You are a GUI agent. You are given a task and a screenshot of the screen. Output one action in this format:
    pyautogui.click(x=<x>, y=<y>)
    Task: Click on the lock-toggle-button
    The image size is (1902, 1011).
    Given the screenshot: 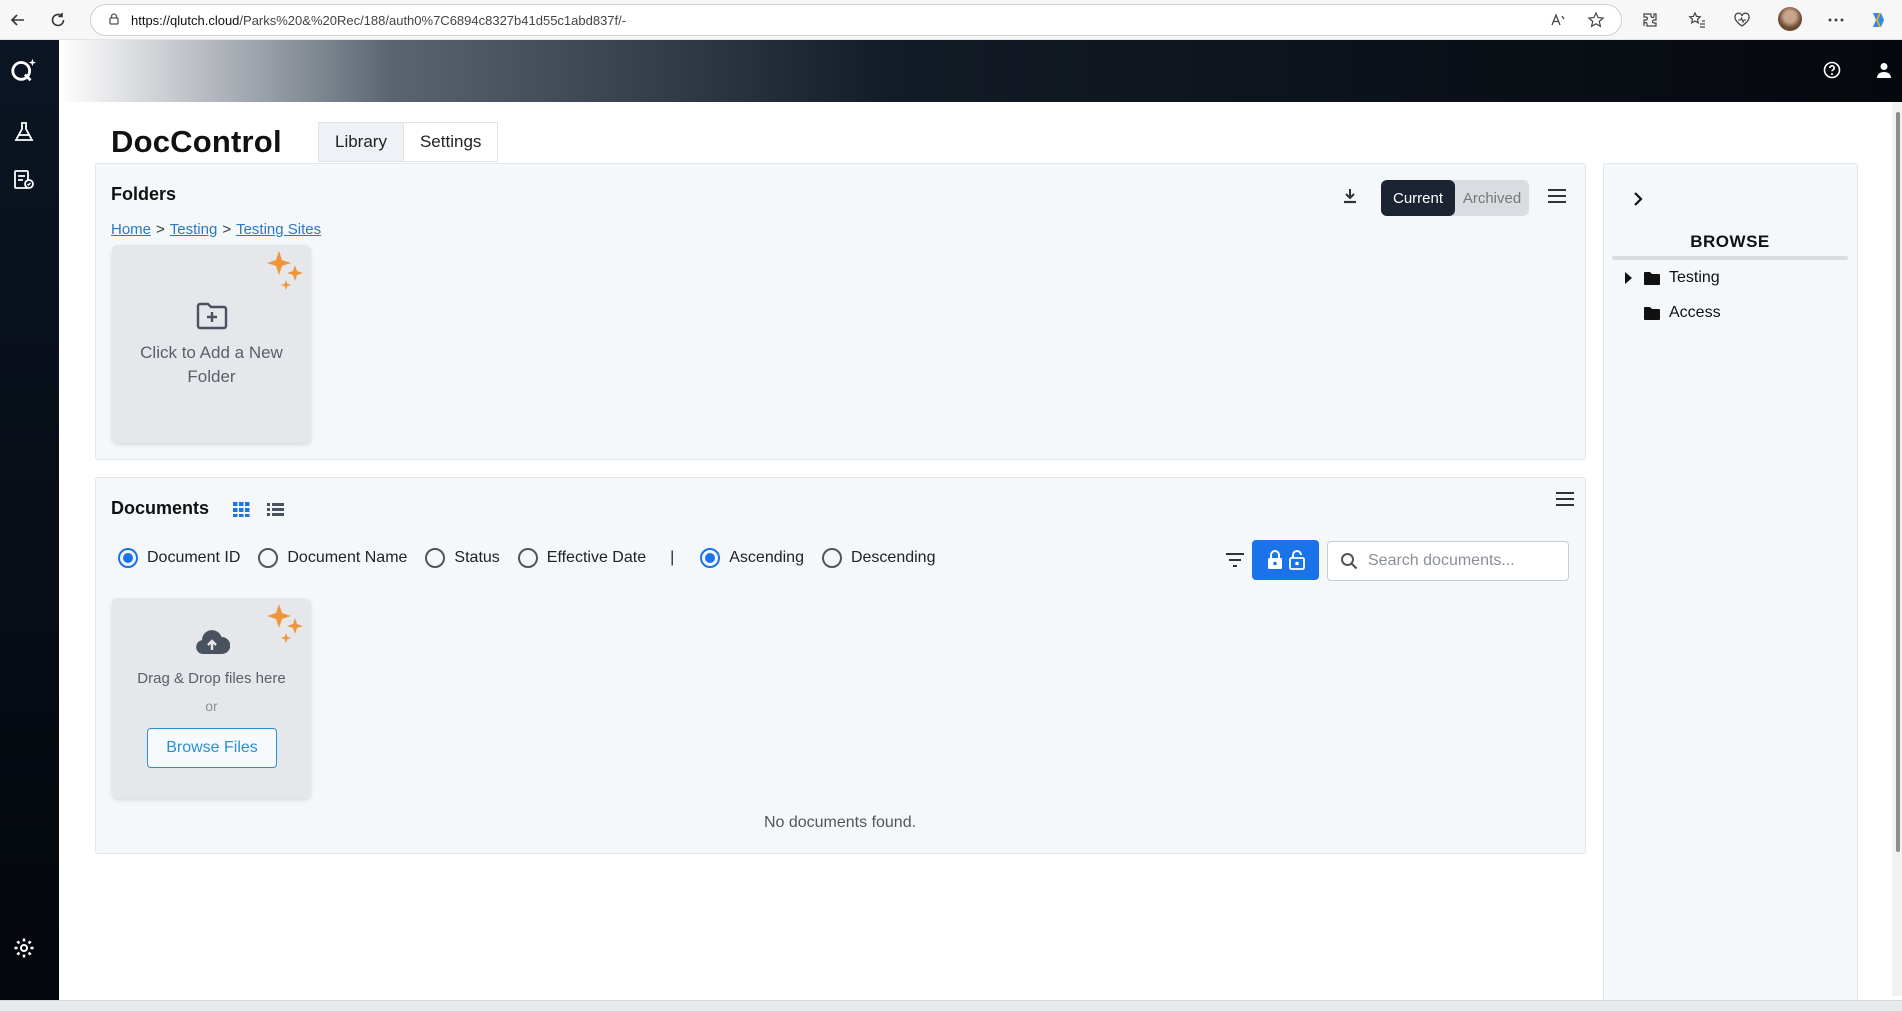 What is the action you would take?
    pyautogui.click(x=1285, y=560)
    